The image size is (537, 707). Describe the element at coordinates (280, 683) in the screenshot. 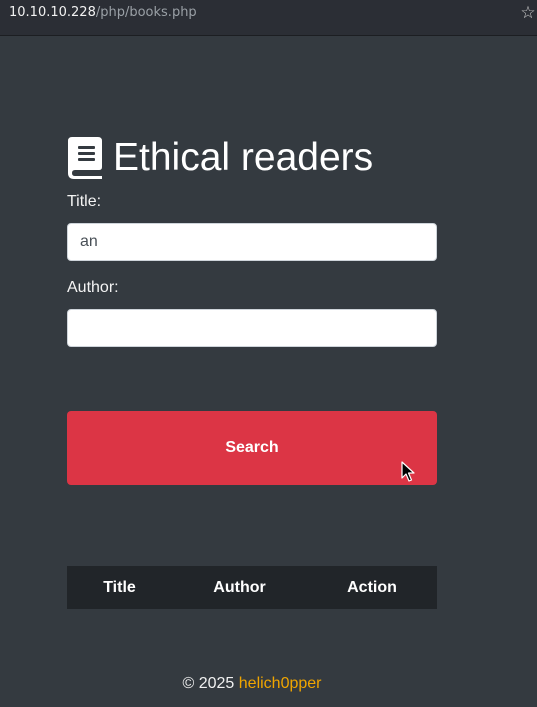

I see `footer-author-link: helich0pper` at that location.